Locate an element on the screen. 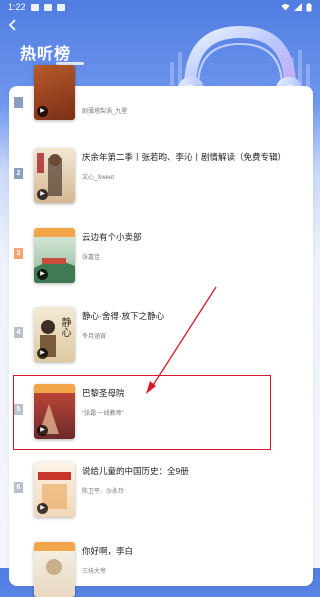 The width and height of the screenshot is (320, 597). chevron-left-icon is located at coordinates (12, 25).